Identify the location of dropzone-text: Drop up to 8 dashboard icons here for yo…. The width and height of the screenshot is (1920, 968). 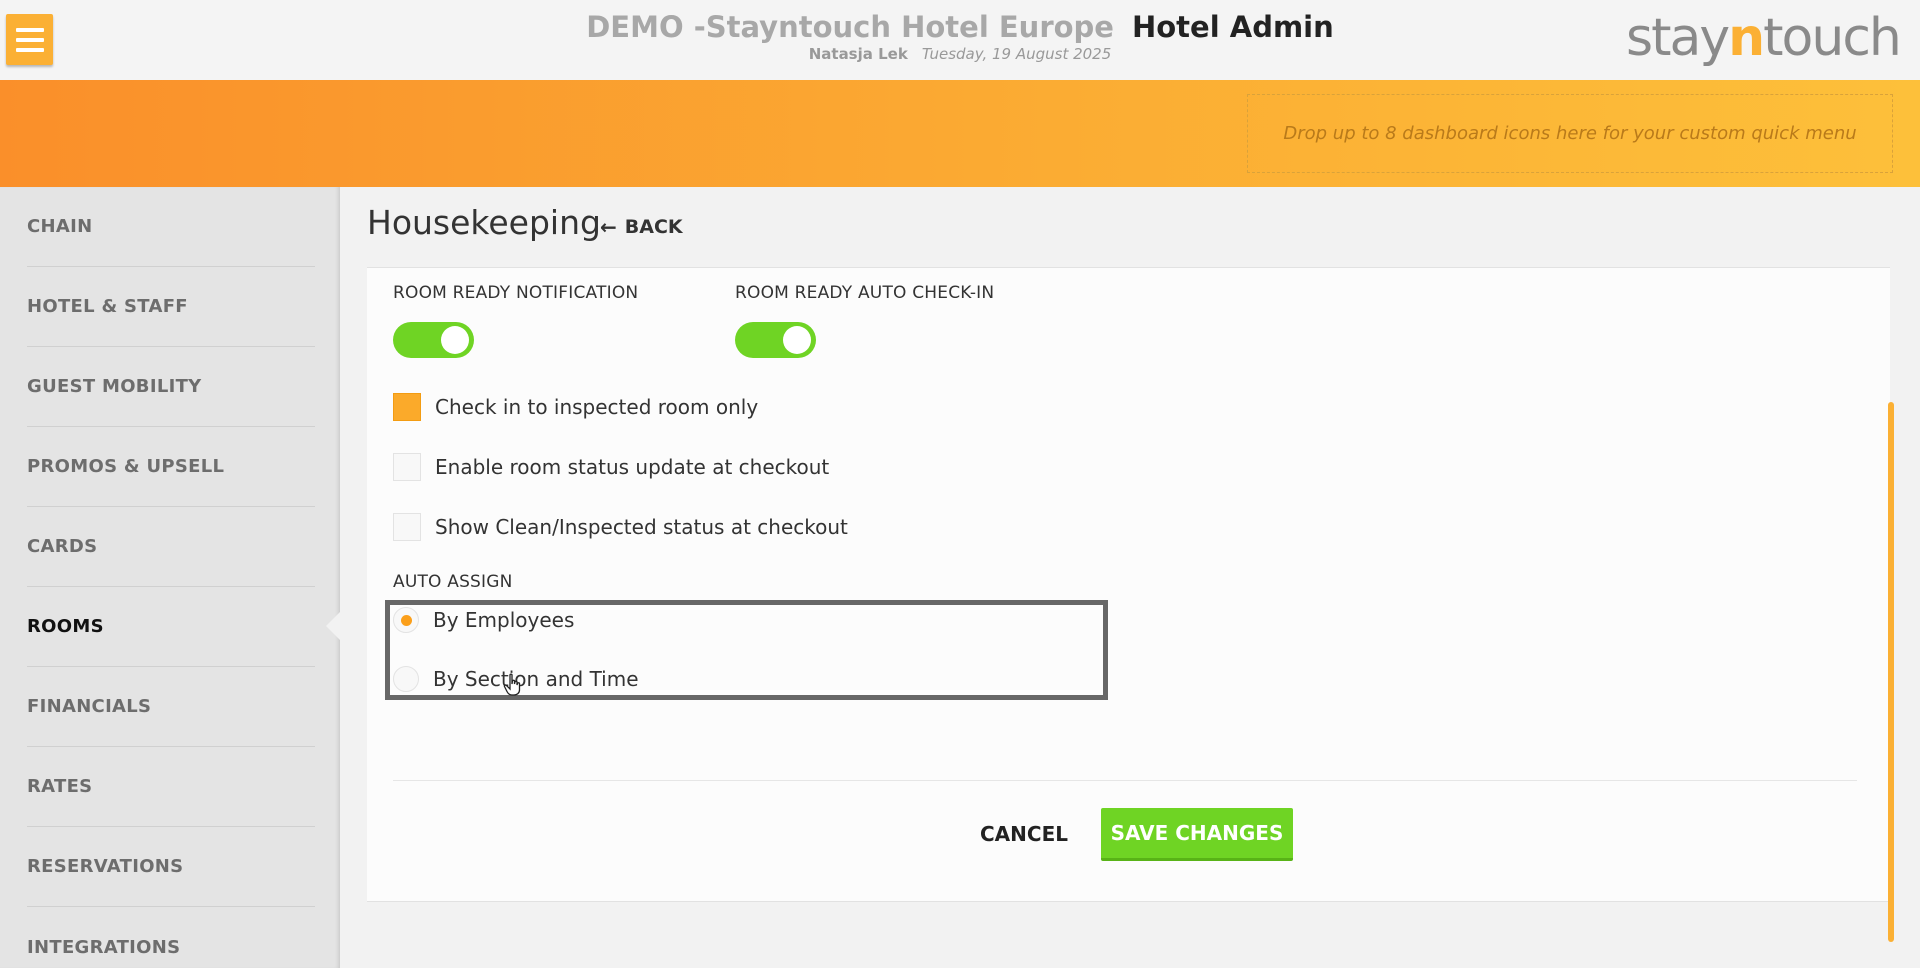
(1570, 133).